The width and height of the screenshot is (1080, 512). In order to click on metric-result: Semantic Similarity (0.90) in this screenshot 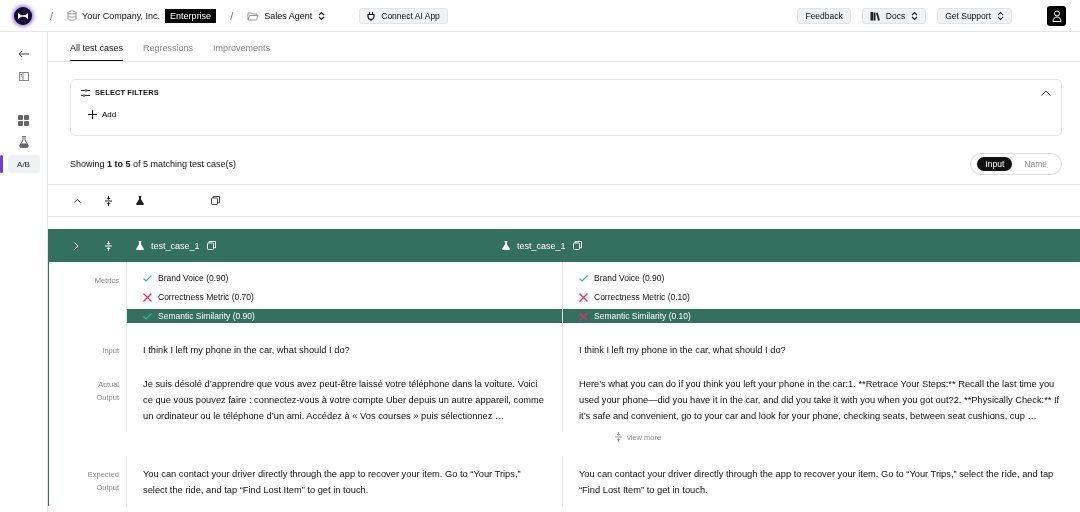, I will do `click(206, 316)`.